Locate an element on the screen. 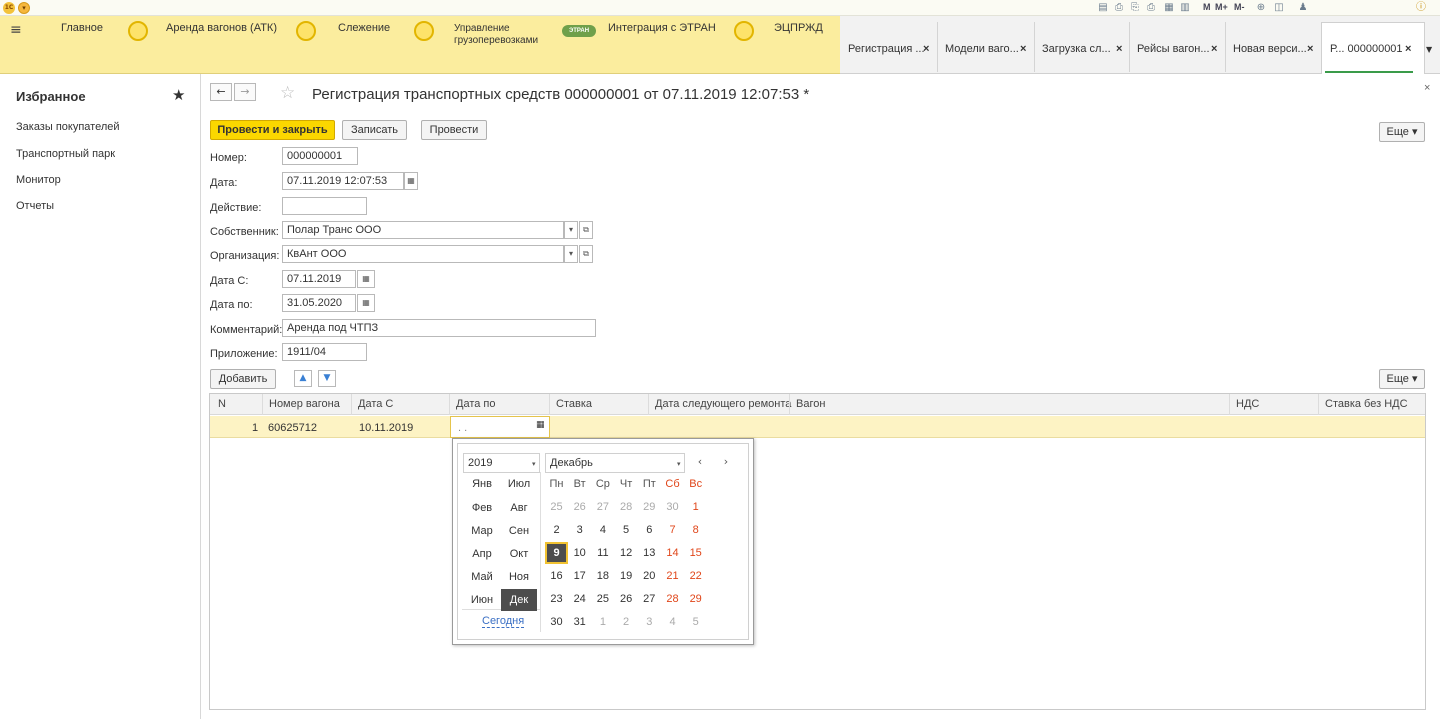  month-apr: Апр is located at coordinates (482, 554).